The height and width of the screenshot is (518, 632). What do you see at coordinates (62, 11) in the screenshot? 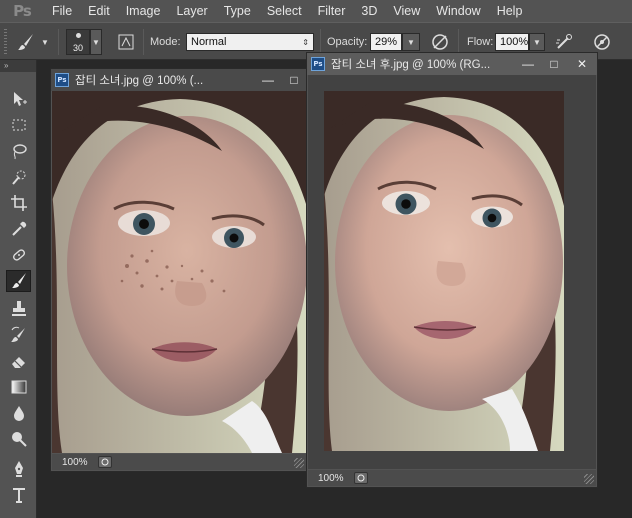
I see `menu-file: File` at bounding box center [62, 11].